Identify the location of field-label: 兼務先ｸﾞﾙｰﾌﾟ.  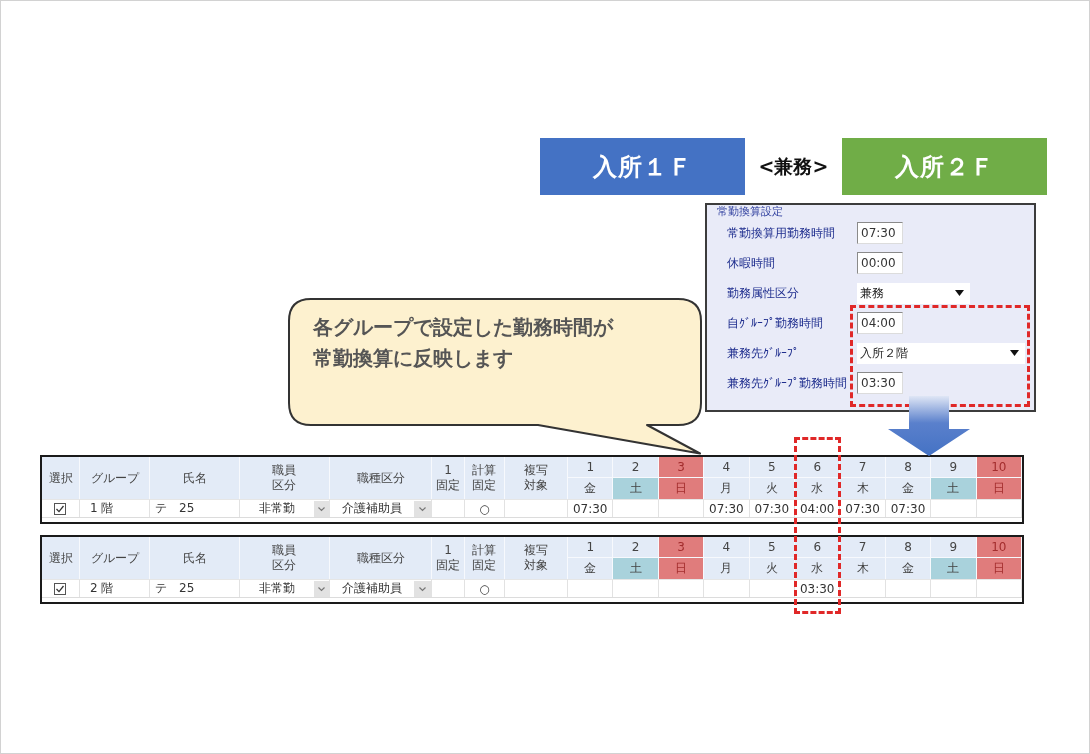
(763, 353).